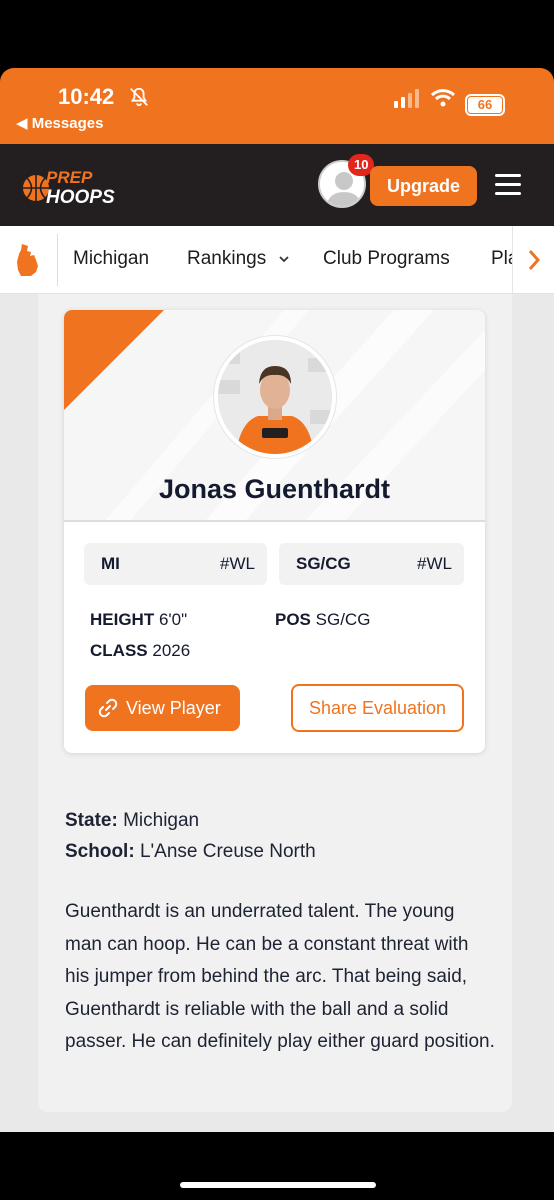 The width and height of the screenshot is (554, 1200). What do you see at coordinates (122, 619) in the screenshot?
I see `height-label: HEIGHT` at bounding box center [122, 619].